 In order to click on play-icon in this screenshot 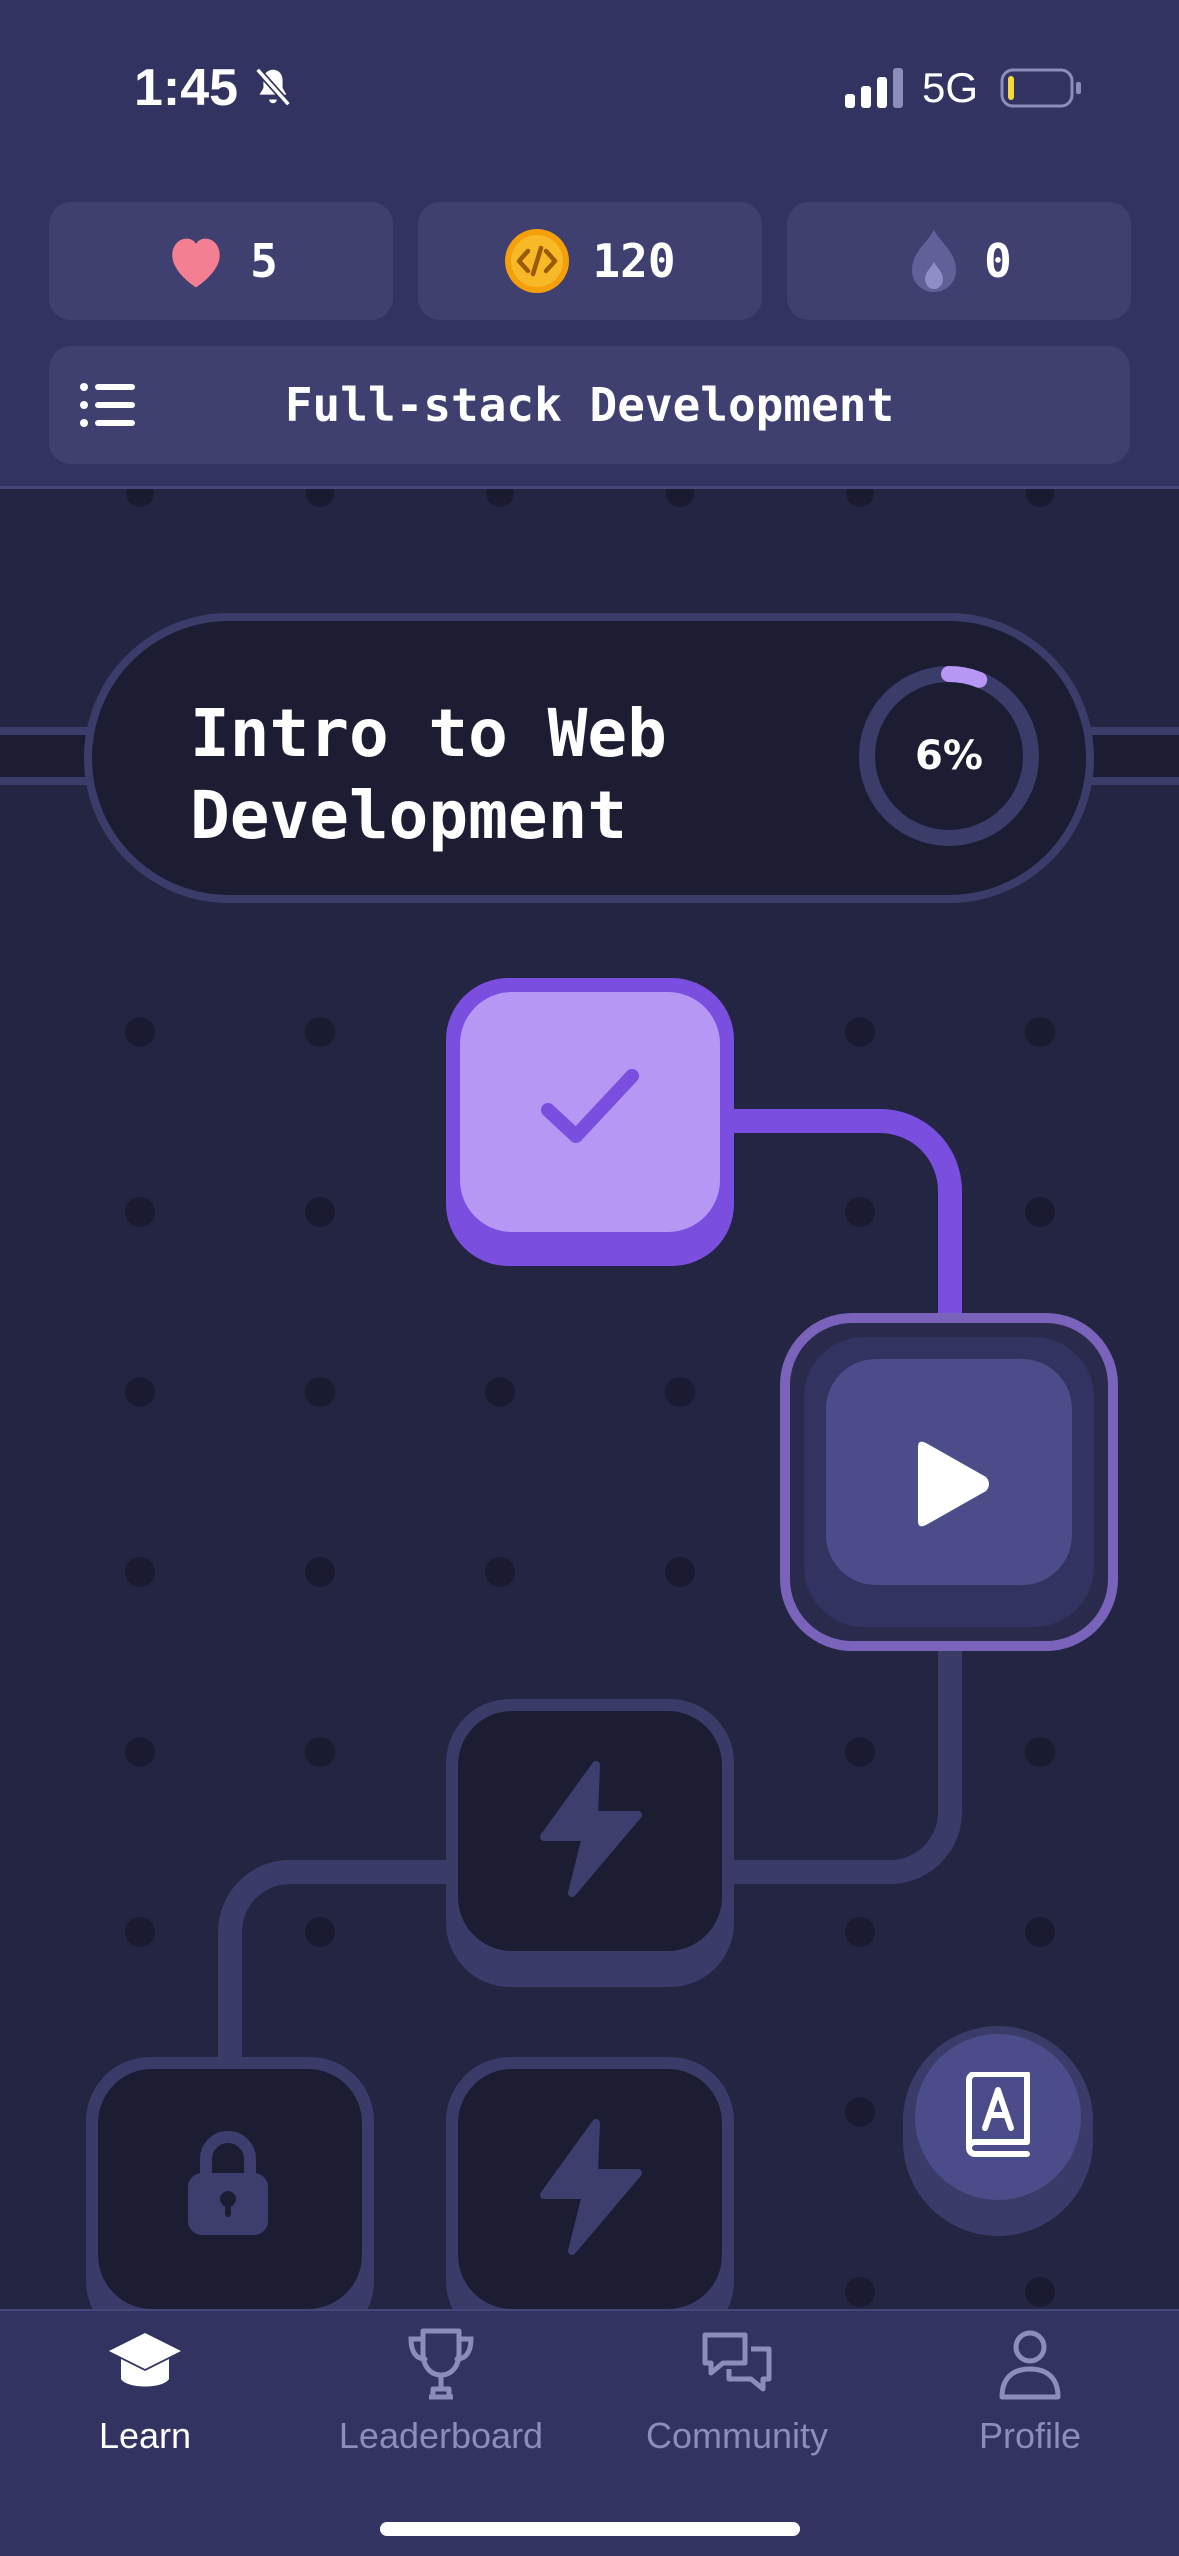, I will do `click(953, 1484)`.